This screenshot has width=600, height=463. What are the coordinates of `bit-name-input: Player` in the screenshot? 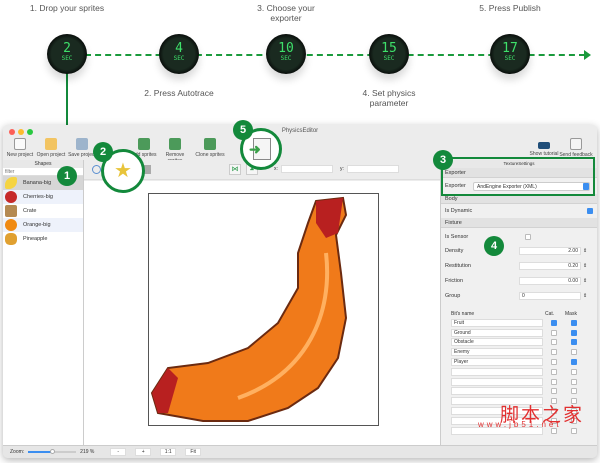 It's located at (497, 362).